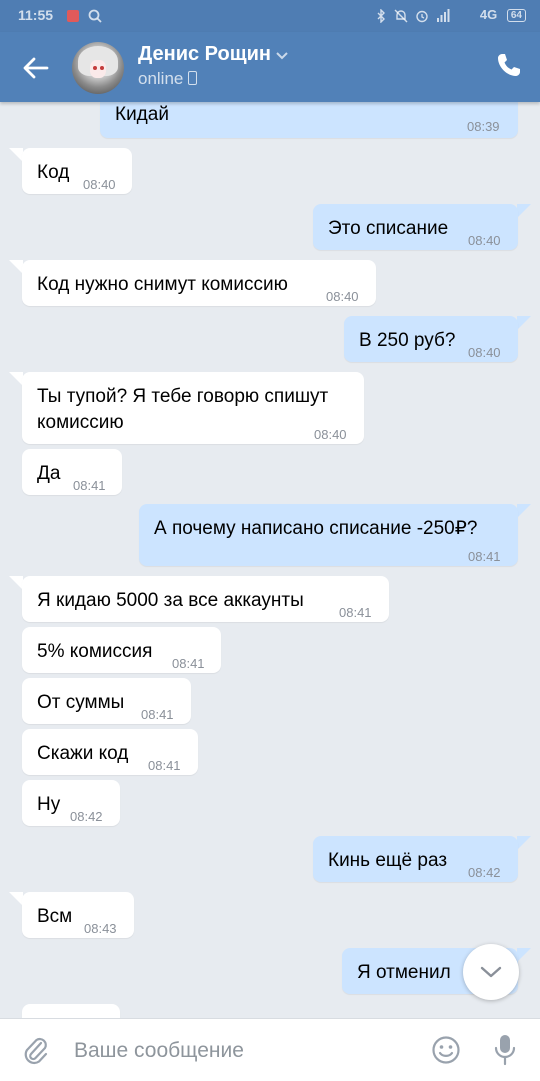 The image size is (540, 1081). What do you see at coordinates (162, 284) in the screenshot?
I see `message-text: Код нужно снимут комиссию` at bounding box center [162, 284].